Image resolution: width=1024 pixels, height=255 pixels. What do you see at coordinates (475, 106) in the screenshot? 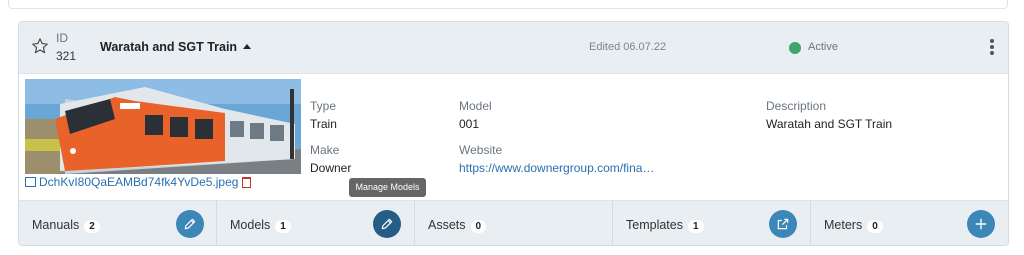
I see `model-label: Model` at bounding box center [475, 106].